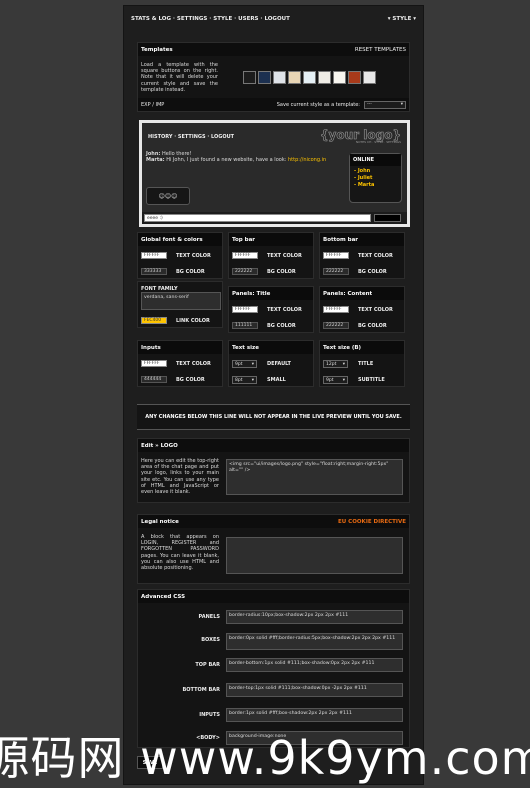 The width and height of the screenshot is (530, 788). I want to click on top-bar-panel: Top bar FFFFFF TEXT COLOR 222222 BG COLOR, so click(271, 255).